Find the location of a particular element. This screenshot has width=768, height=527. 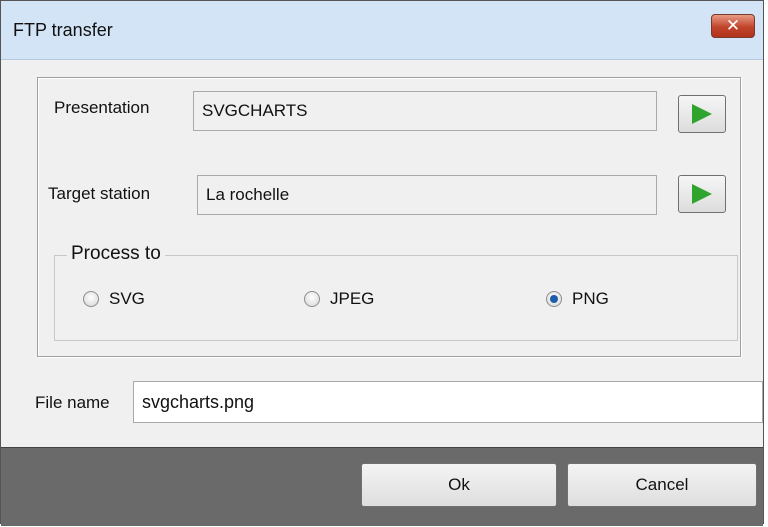

process-to-legend: Process to is located at coordinates (116, 254).